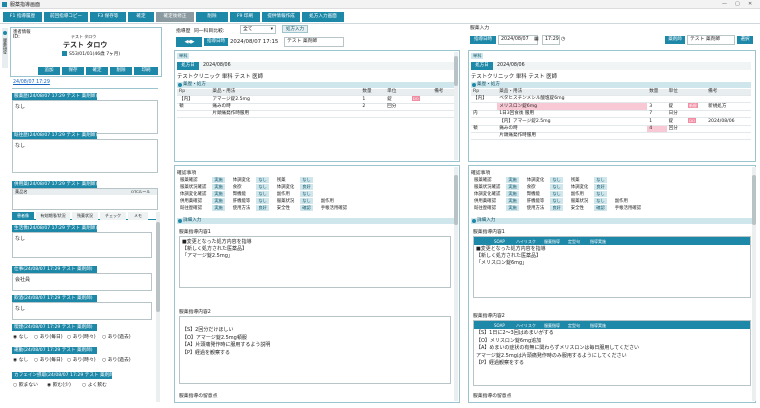 The height and width of the screenshot is (408, 760). I want to click on confirm-button: 確定, so click(141, 17).